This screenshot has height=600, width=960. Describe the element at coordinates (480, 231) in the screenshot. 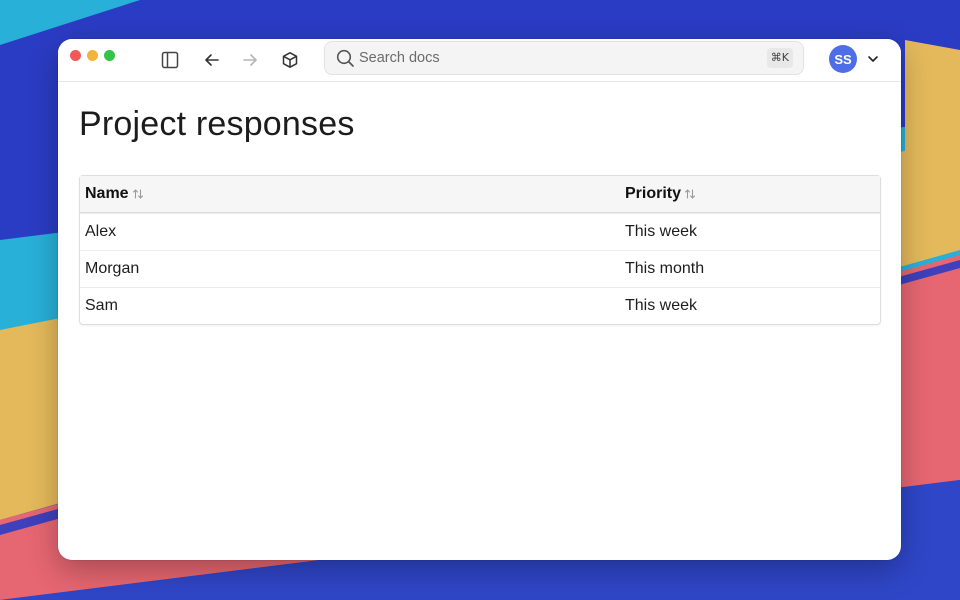

I see `table-row: Alex This week` at that location.